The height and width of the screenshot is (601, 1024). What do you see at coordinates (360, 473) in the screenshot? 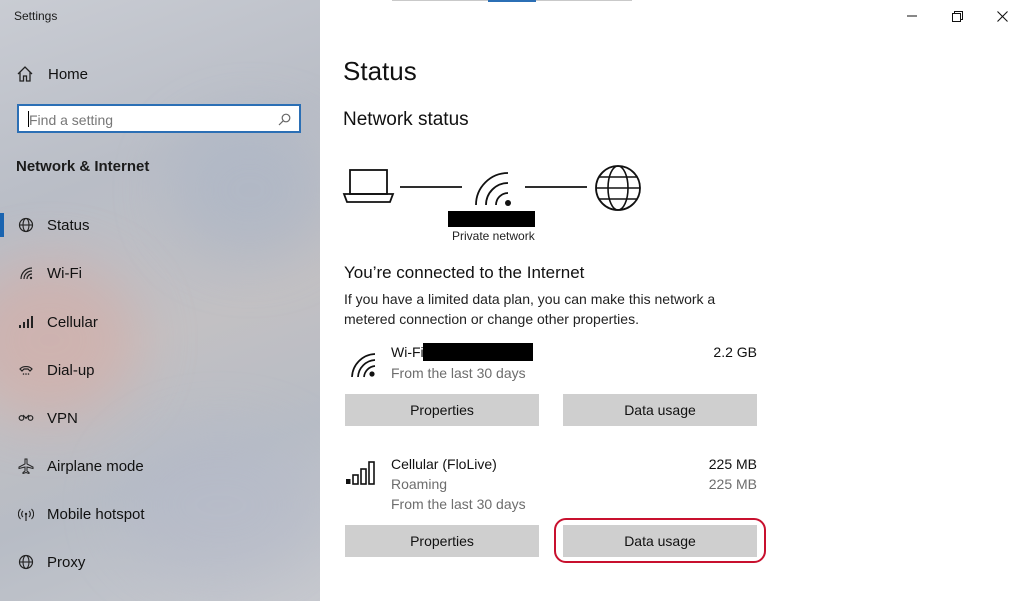
I see `cellular-signal-icon` at bounding box center [360, 473].